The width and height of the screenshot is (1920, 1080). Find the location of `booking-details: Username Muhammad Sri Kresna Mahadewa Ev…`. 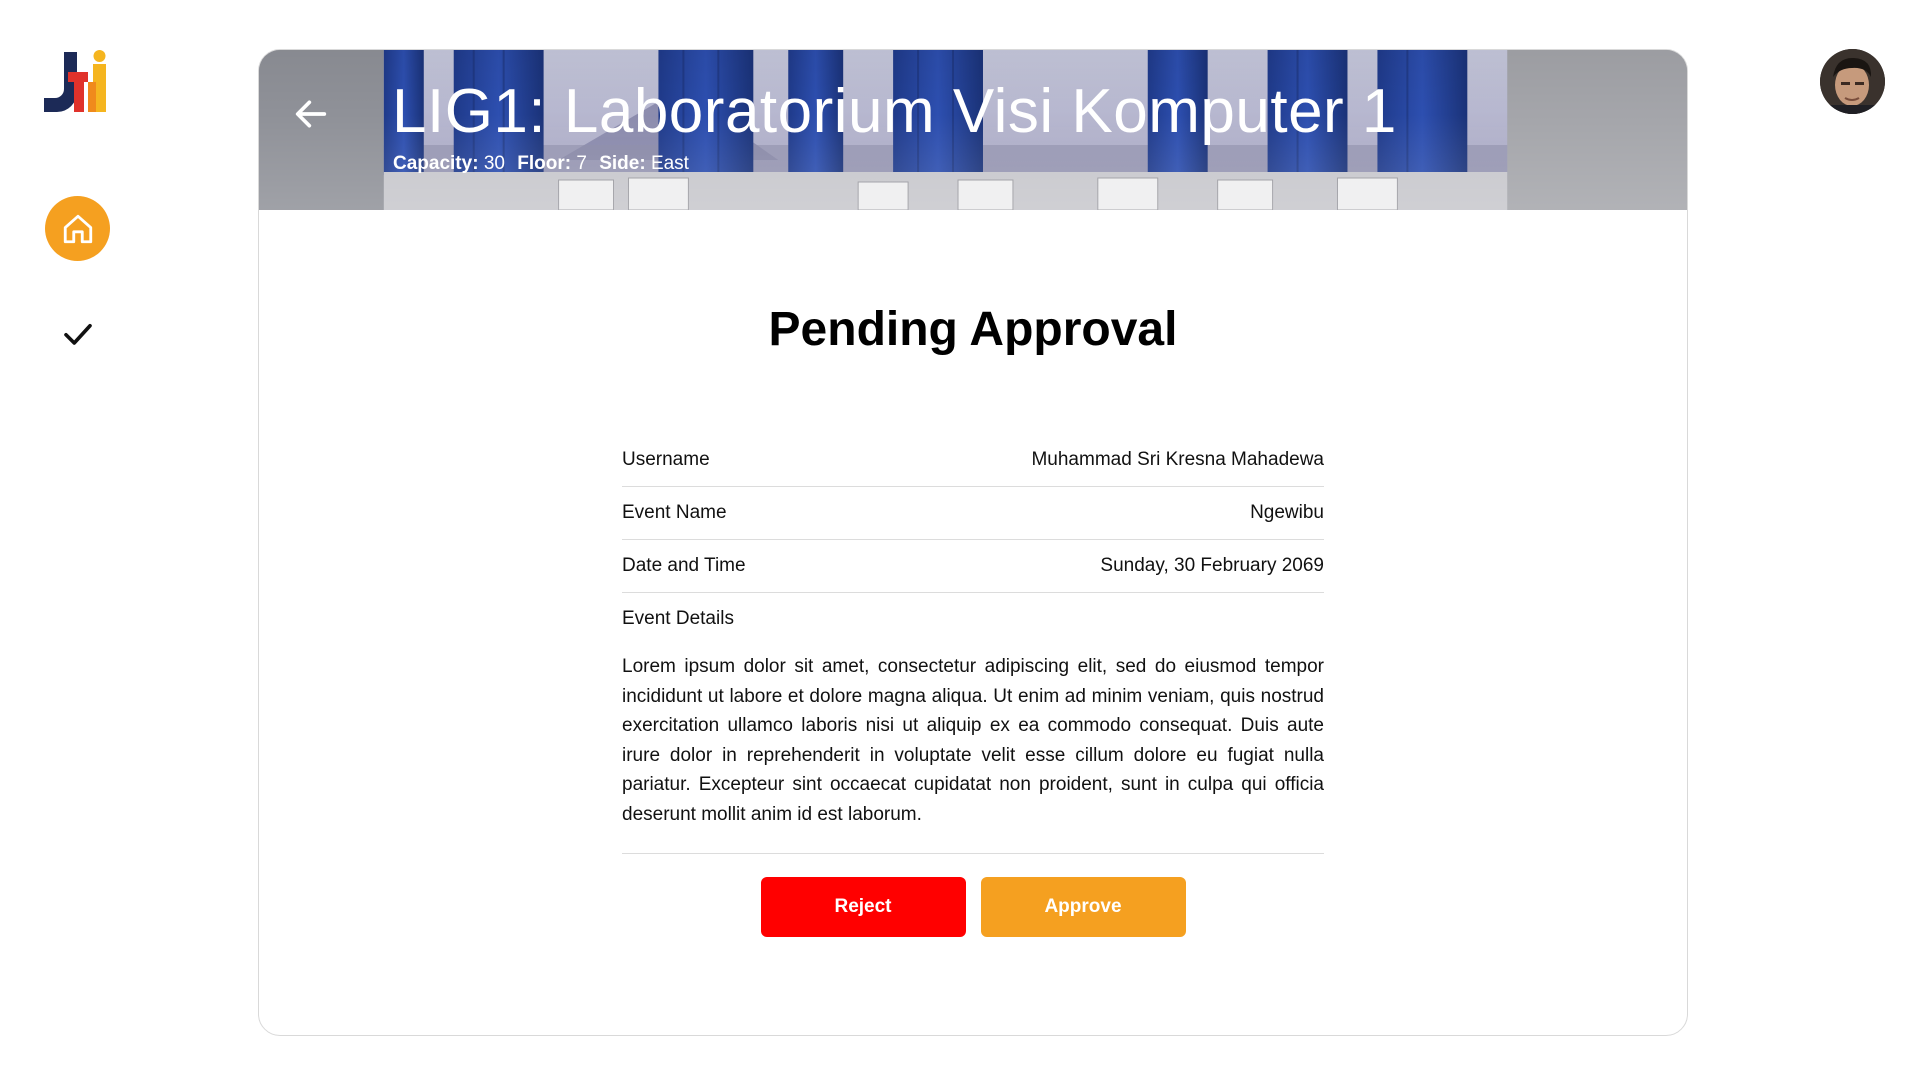

booking-details: Username Muhammad Sri Kresna Mahadewa Ev… is located at coordinates (973, 644).